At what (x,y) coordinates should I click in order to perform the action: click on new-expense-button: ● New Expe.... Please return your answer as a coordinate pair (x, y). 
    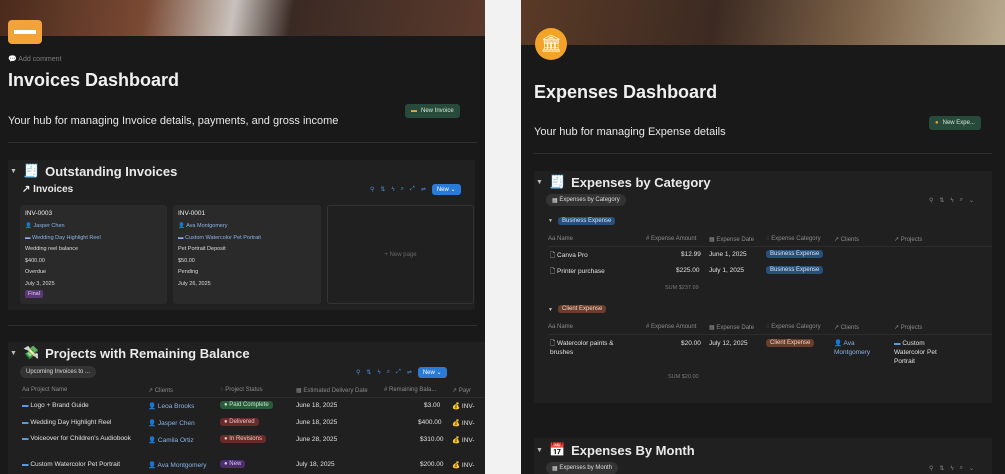
    Looking at the image, I should click on (955, 123).